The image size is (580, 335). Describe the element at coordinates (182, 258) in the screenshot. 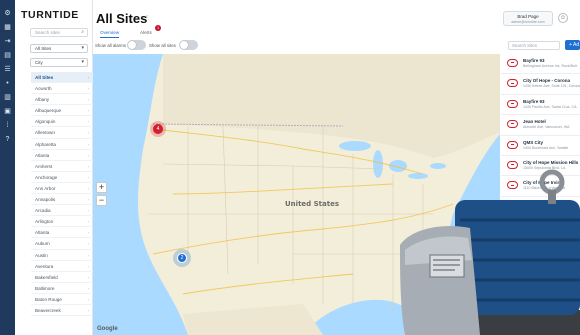

I see `site-marker: 2` at that location.